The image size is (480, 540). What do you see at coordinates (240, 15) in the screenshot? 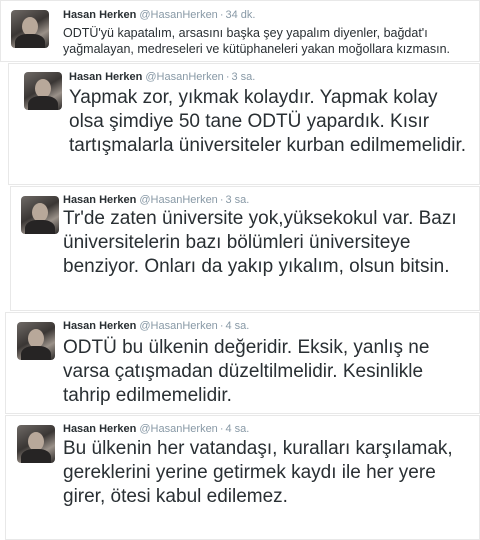
I see `tweet-timestamp: 34 dk.` at bounding box center [240, 15].